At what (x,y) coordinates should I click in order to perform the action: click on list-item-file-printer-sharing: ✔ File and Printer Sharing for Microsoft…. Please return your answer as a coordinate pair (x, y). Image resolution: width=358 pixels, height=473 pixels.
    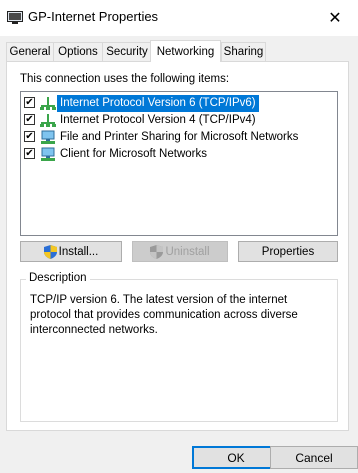
    Looking at the image, I should click on (179, 137).